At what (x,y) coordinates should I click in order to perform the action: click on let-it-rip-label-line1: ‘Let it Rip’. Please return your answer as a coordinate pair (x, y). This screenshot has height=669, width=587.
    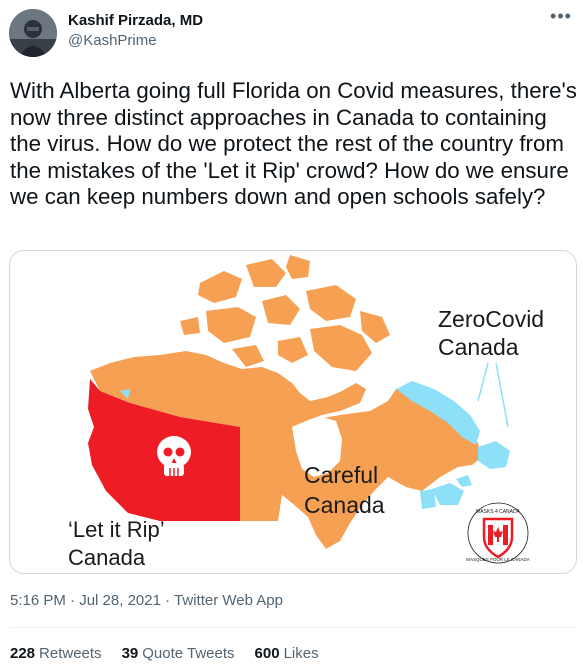
    Looking at the image, I should click on (116, 529).